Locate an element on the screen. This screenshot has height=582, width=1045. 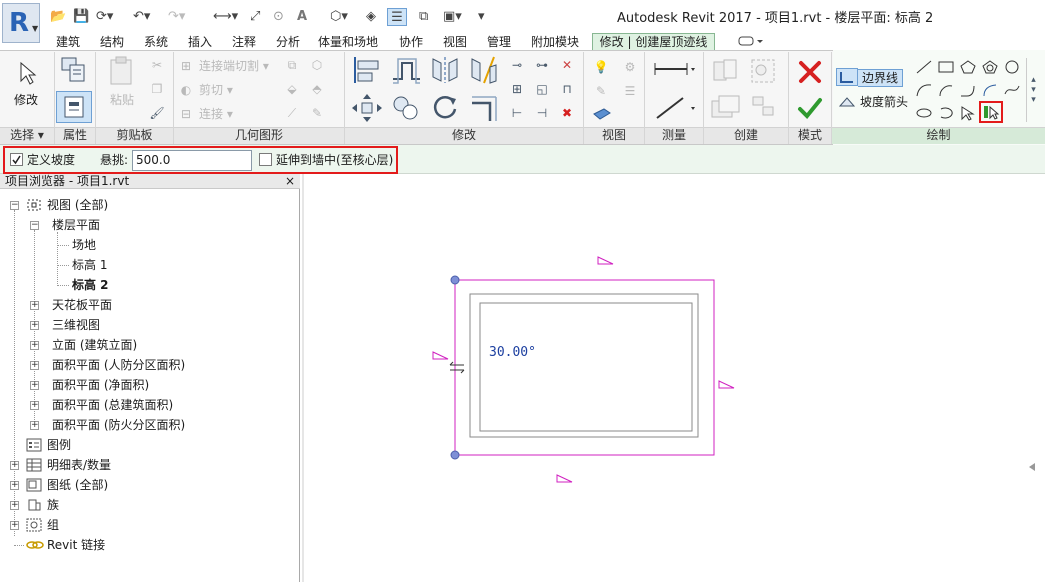
remove-paint-icon: ⬘ is located at coordinates (317, 89).